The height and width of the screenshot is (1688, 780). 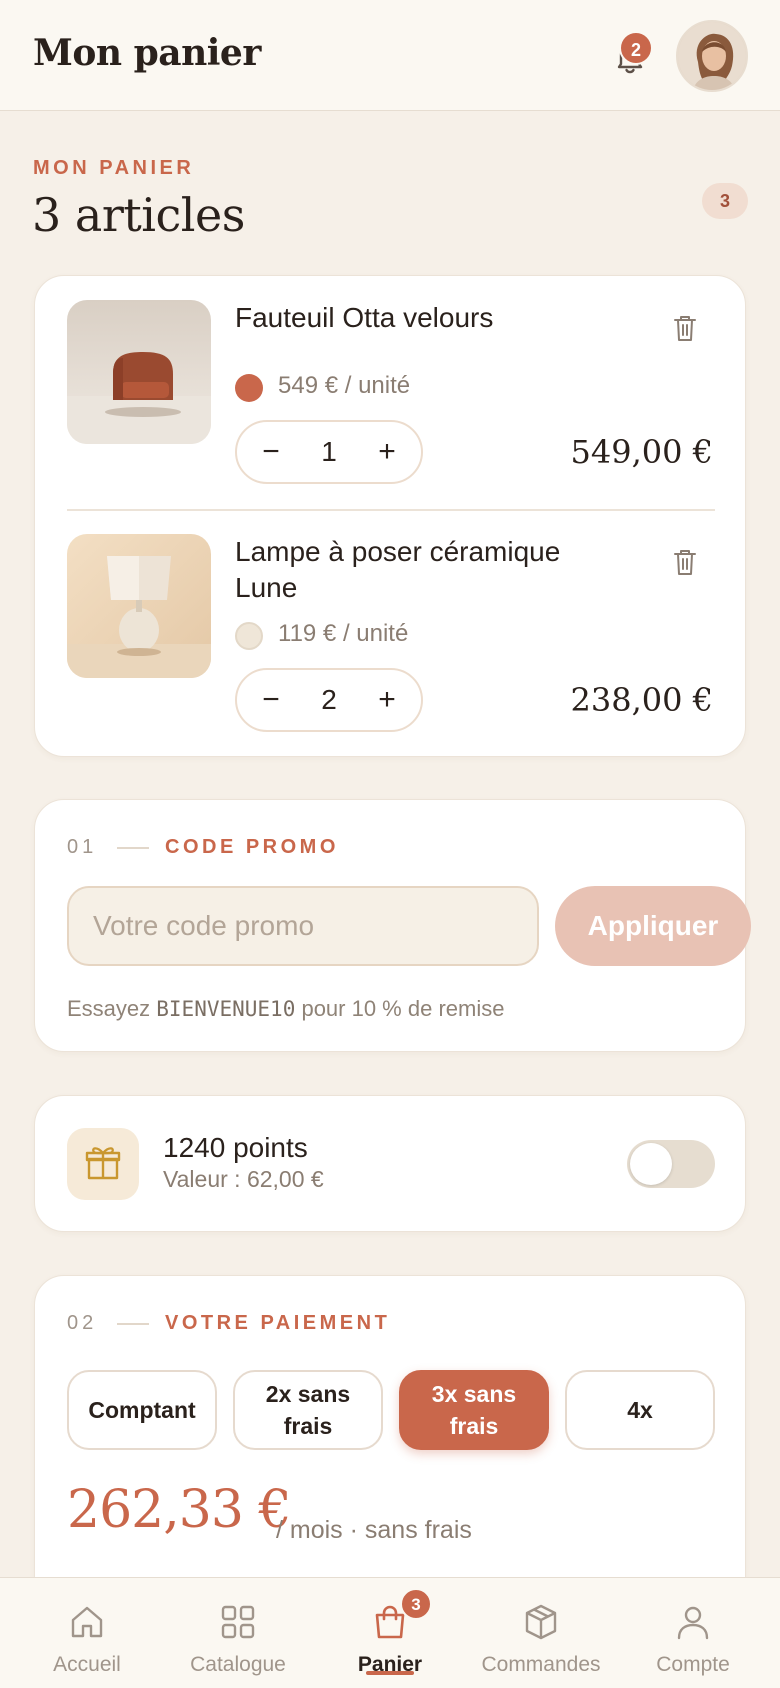 I want to click on page-title: Mon panier, so click(x=147, y=53).